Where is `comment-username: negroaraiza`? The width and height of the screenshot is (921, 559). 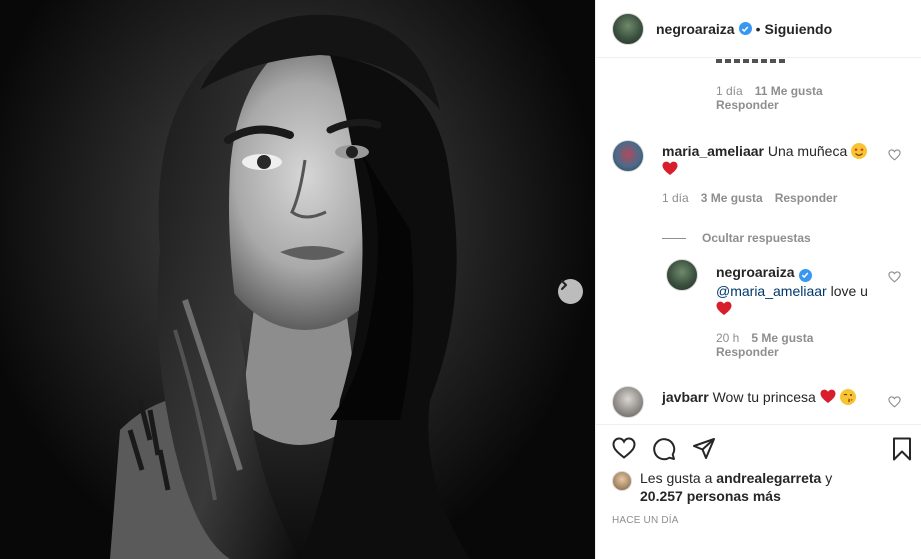
comment-username: negroaraiza is located at coordinates (755, 272).